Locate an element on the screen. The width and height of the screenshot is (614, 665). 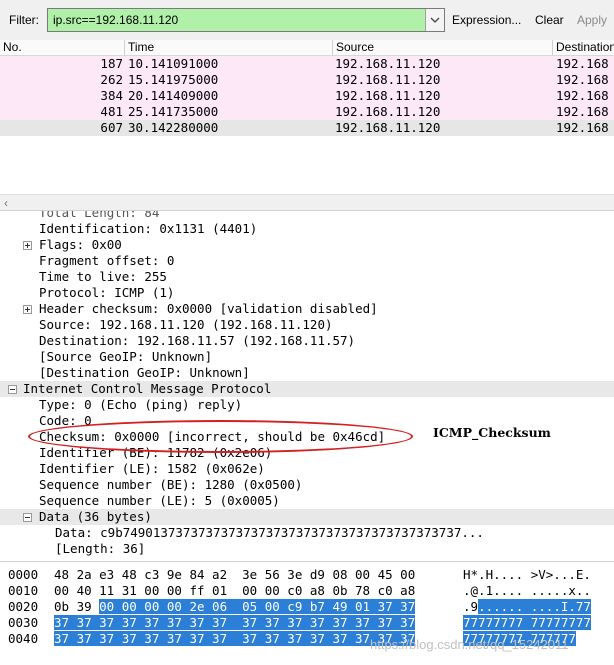
packet-no: 481 is located at coordinates (111, 111).